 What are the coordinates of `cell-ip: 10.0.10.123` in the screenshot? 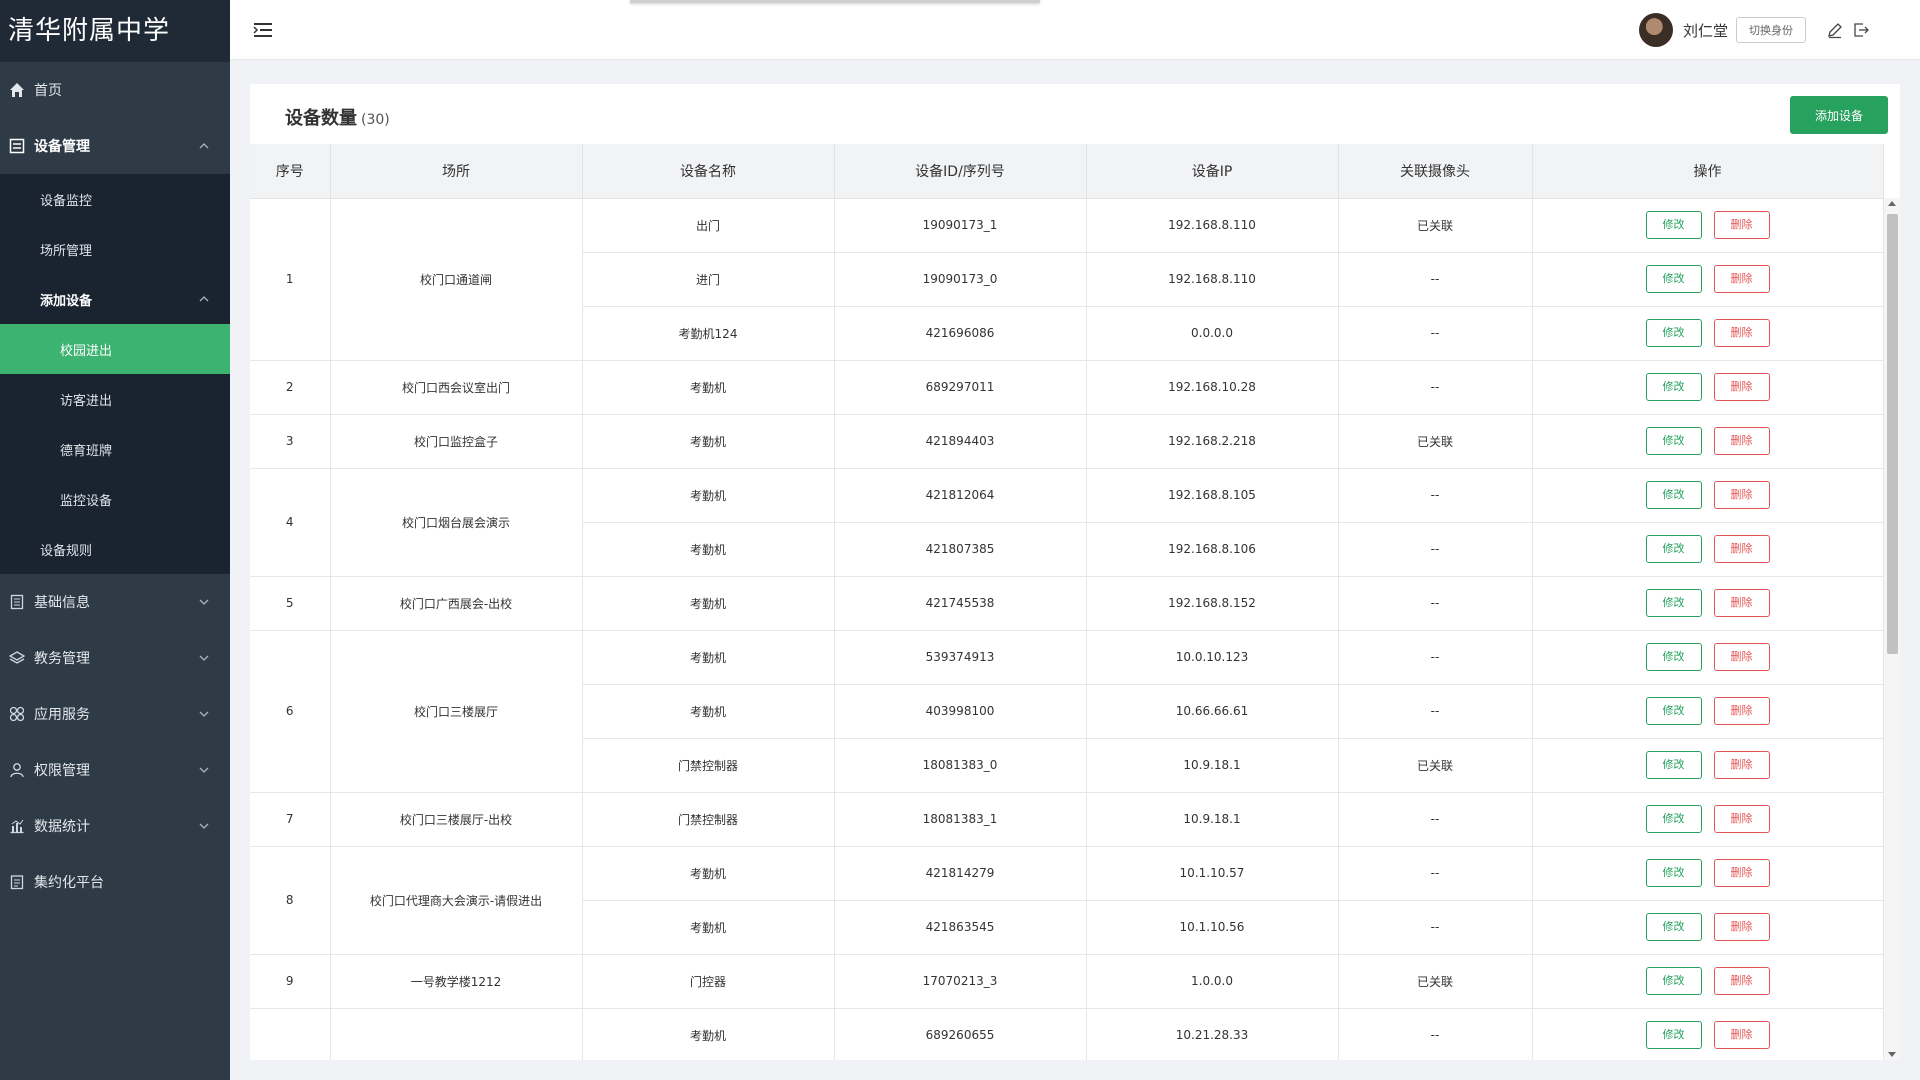 It's located at (1212, 657).